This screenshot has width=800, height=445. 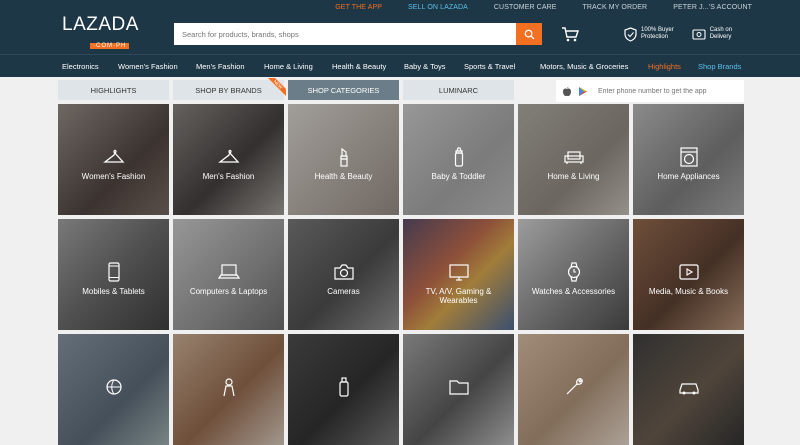 What do you see at coordinates (458, 157) in the screenshot?
I see `baby-bottle-icon` at bounding box center [458, 157].